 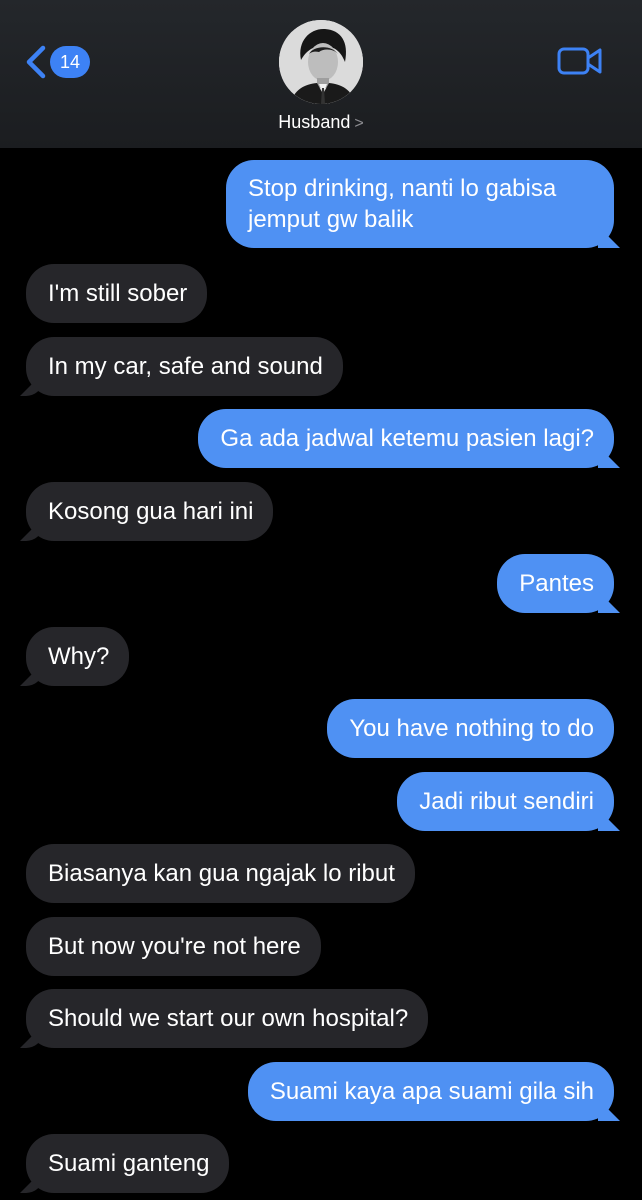 I want to click on unread-count-badge: 14, so click(x=70, y=62).